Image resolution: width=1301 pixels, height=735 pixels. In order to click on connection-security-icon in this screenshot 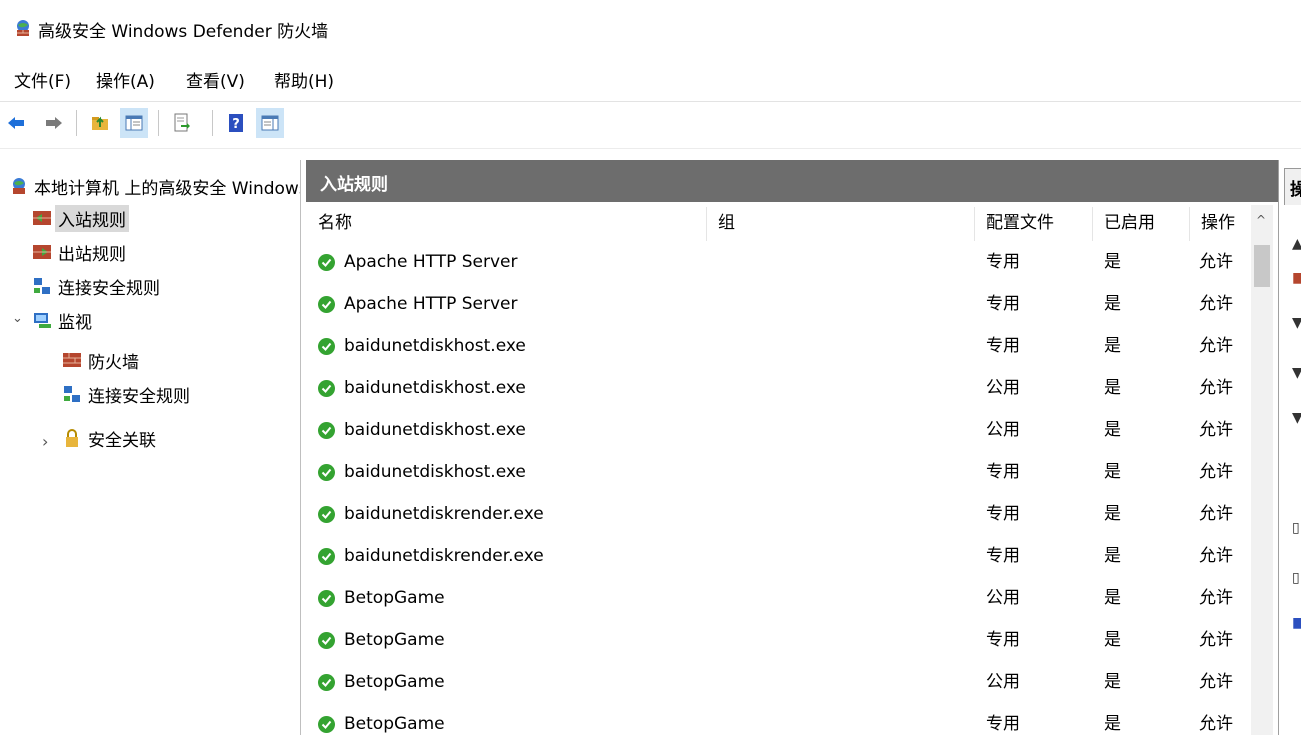, I will do `click(72, 394)`.